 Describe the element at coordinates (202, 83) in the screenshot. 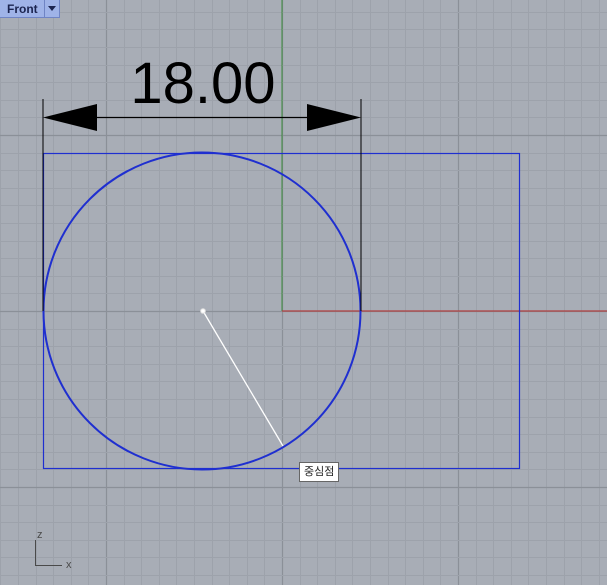

I see `dimension-text: 18.00` at that location.